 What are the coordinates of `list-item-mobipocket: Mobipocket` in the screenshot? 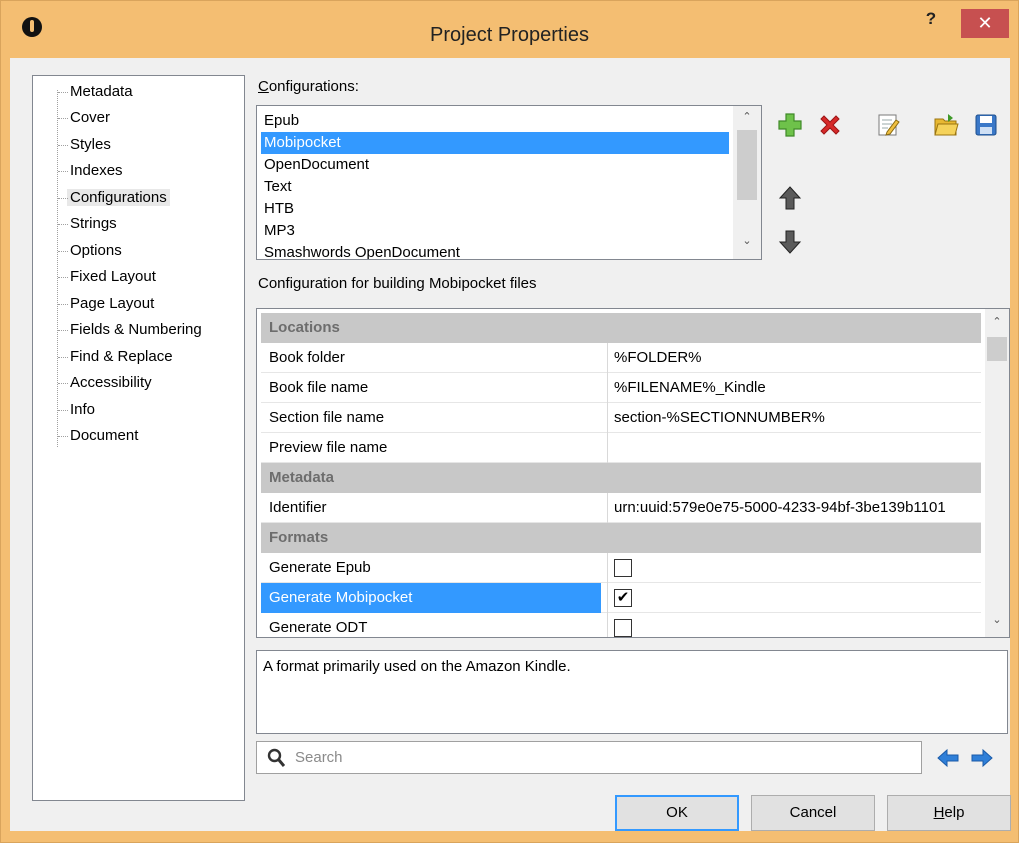 It's located at (495, 143).